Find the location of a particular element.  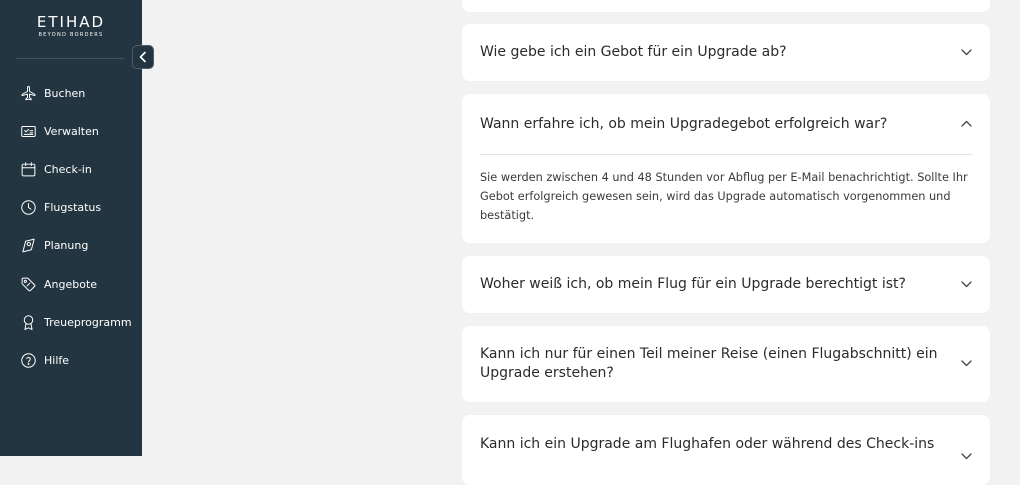

sidebar-item-hilfe: Hilfe is located at coordinates (71, 360).